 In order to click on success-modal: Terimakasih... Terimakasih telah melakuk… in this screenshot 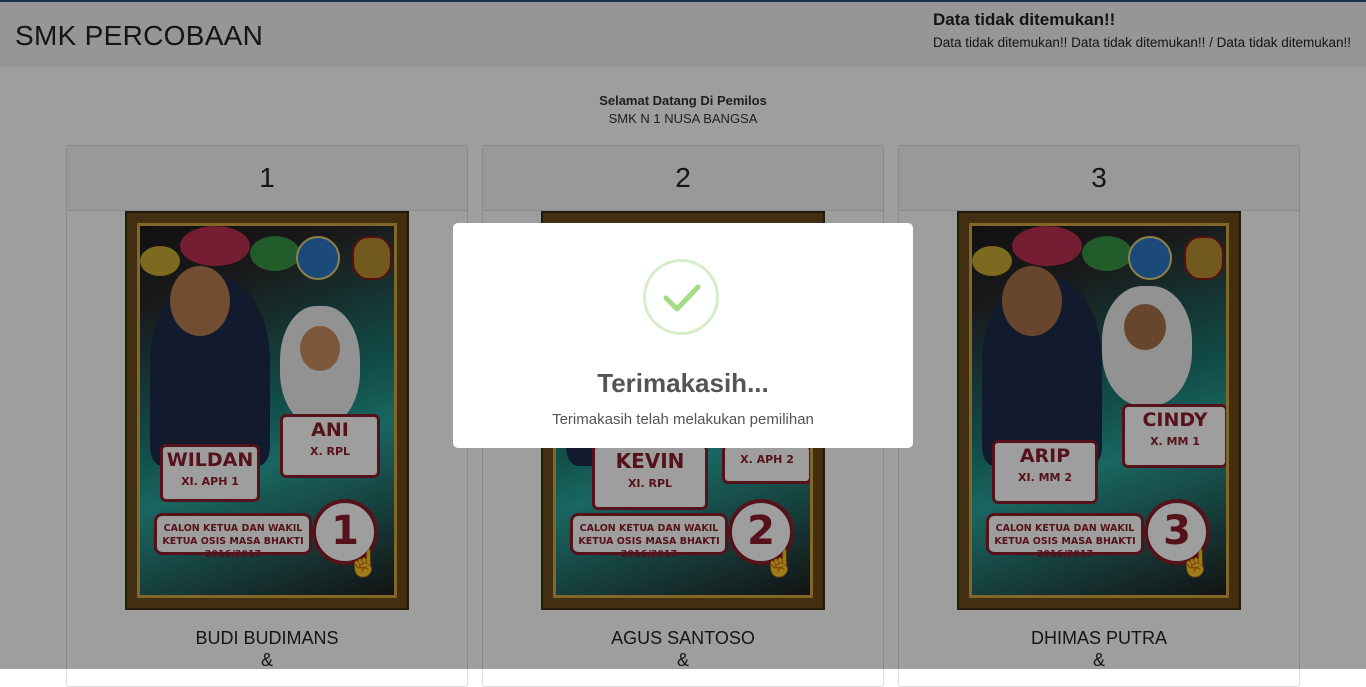, I will do `click(683, 335)`.